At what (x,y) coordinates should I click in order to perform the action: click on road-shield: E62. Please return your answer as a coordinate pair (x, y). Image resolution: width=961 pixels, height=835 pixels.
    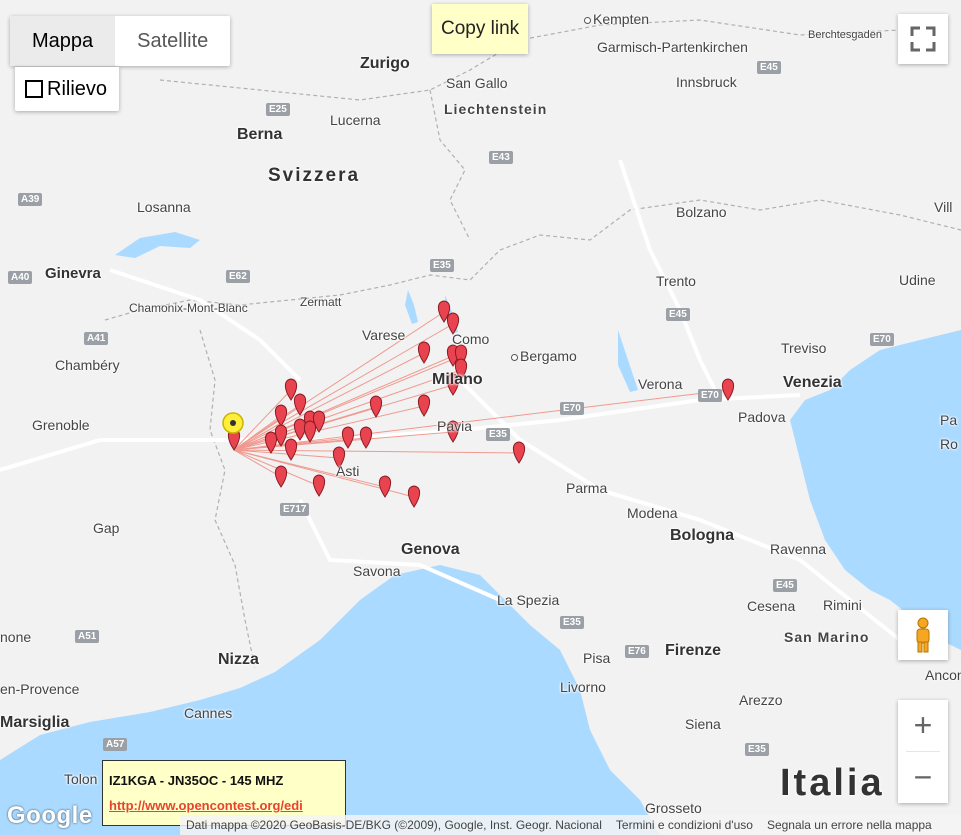
    Looking at the image, I should click on (238, 276).